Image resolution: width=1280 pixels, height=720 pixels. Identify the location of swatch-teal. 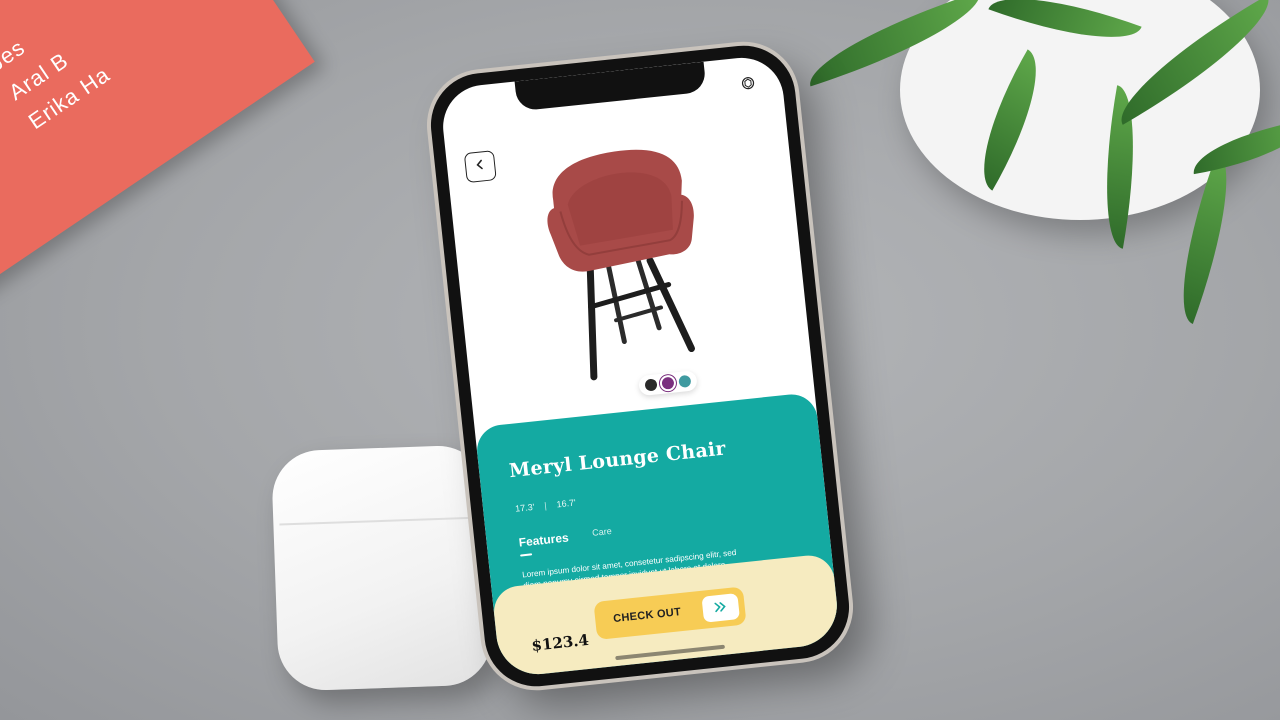
(685, 381).